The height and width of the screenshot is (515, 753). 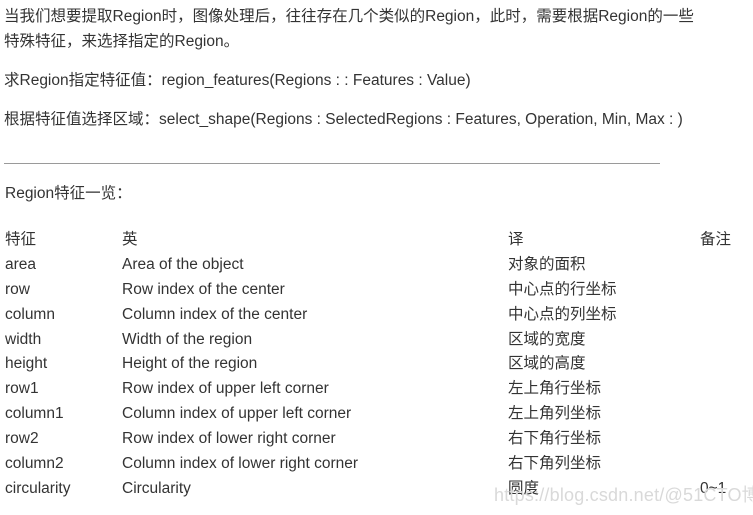 What do you see at coordinates (555, 389) in the screenshot?
I see `cell-translation: 左上角行坐标` at bounding box center [555, 389].